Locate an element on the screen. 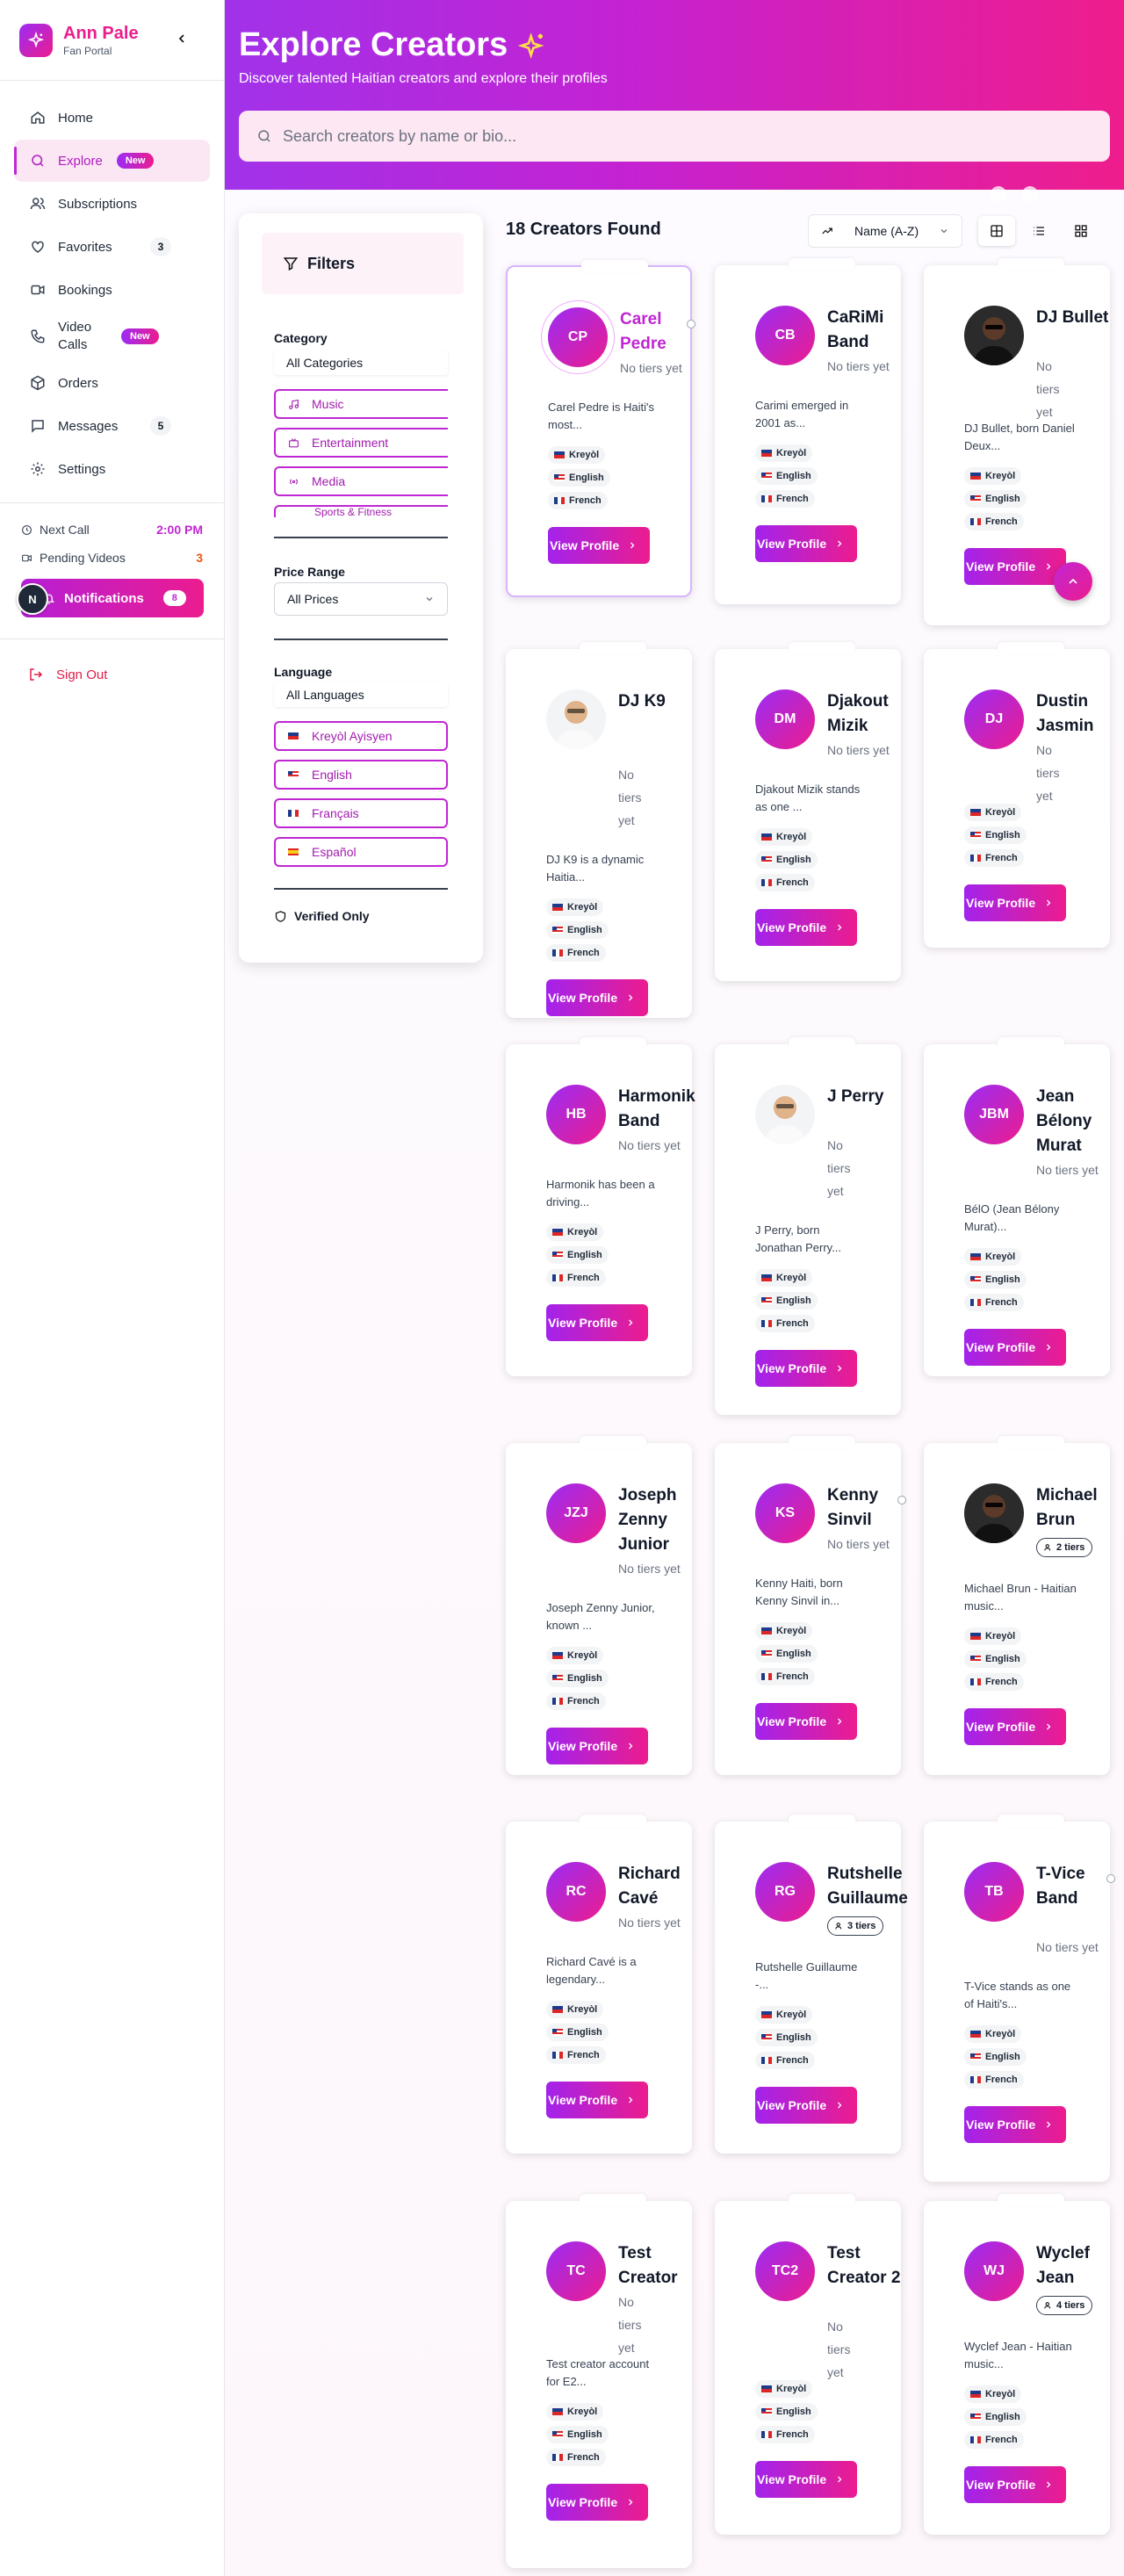  creator-avatar: TC is located at coordinates (576, 2271).